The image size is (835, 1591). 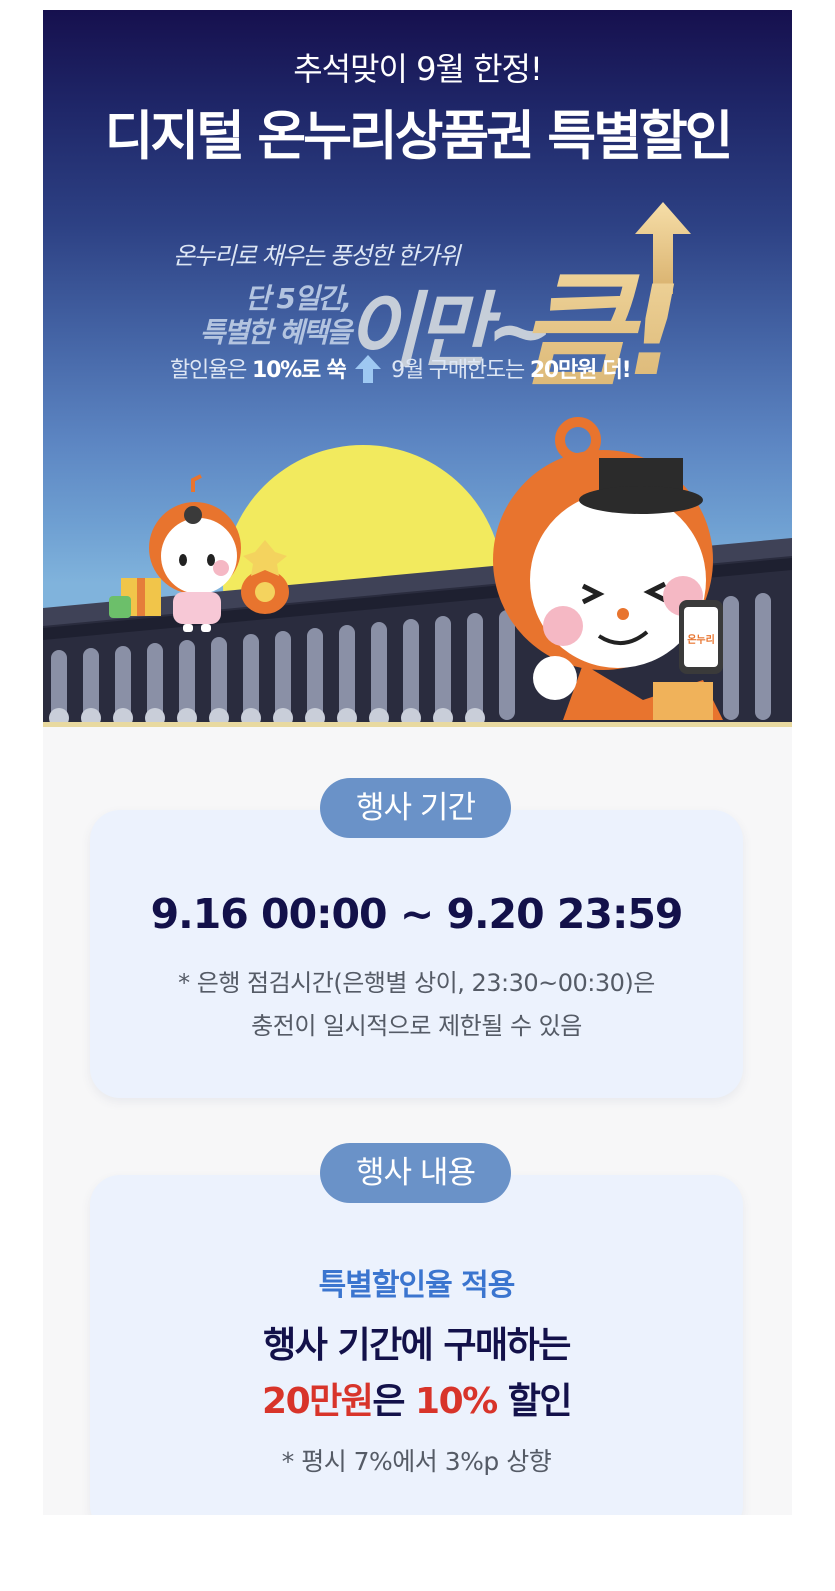 What do you see at coordinates (415, 808) in the screenshot?
I see `period-badge: 행사 기간` at bounding box center [415, 808].